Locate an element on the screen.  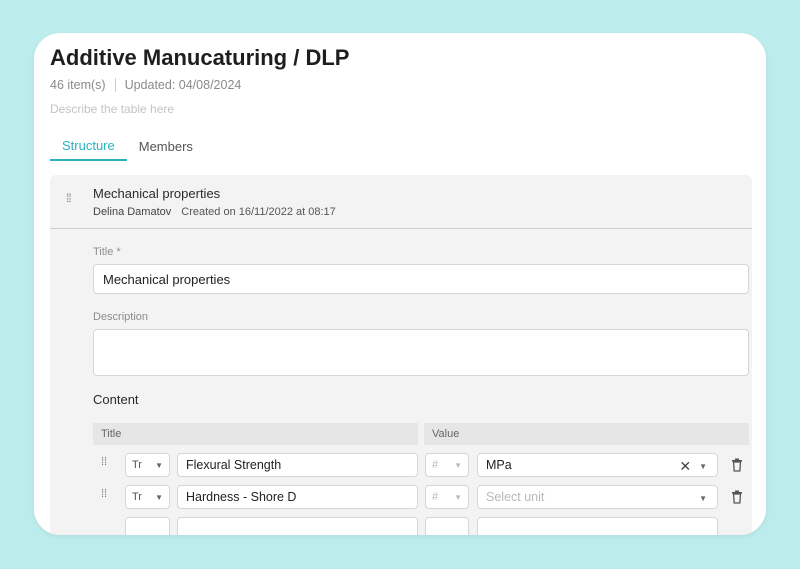
section-author: Delina Damatov is located at coordinates (132, 212).